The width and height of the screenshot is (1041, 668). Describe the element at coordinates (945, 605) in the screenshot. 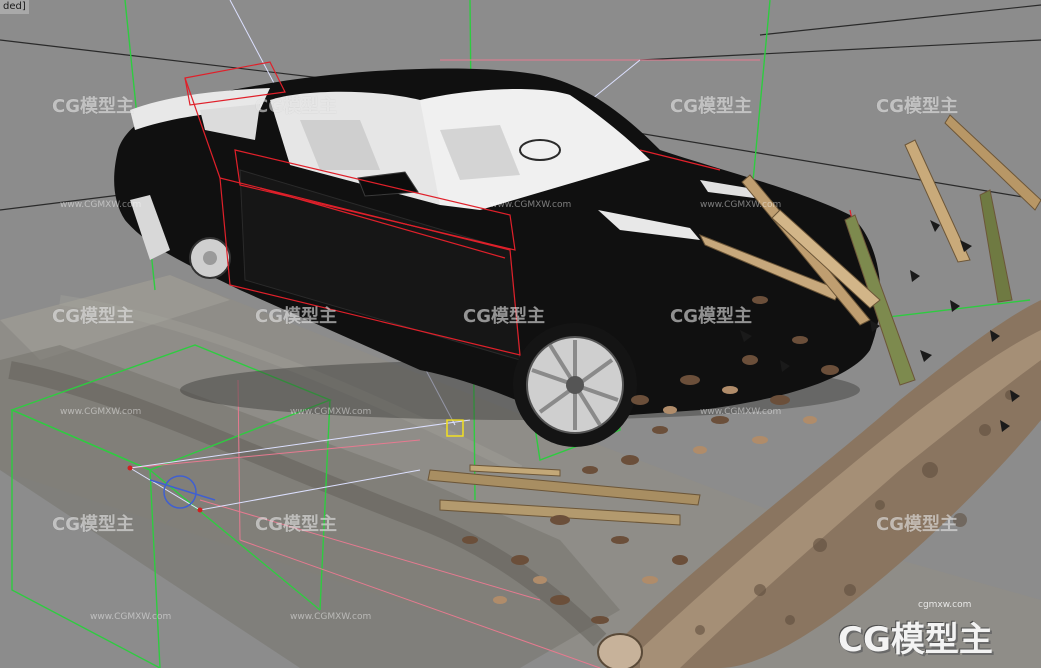

I see `watermark-big-url: cgmxw.com` at that location.